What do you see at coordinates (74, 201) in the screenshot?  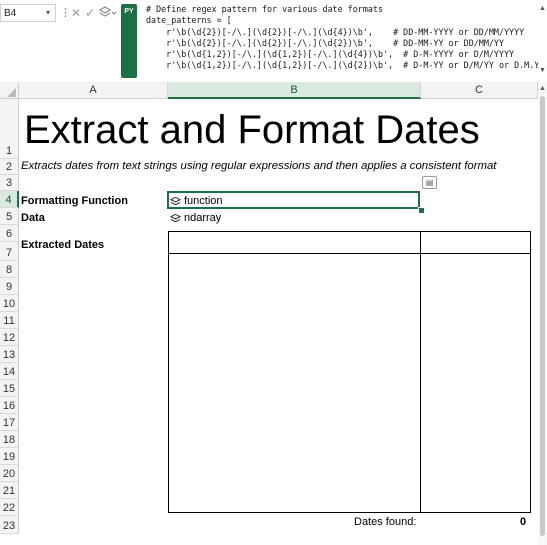 I see `formatting-function-label: Formatting Function` at bounding box center [74, 201].